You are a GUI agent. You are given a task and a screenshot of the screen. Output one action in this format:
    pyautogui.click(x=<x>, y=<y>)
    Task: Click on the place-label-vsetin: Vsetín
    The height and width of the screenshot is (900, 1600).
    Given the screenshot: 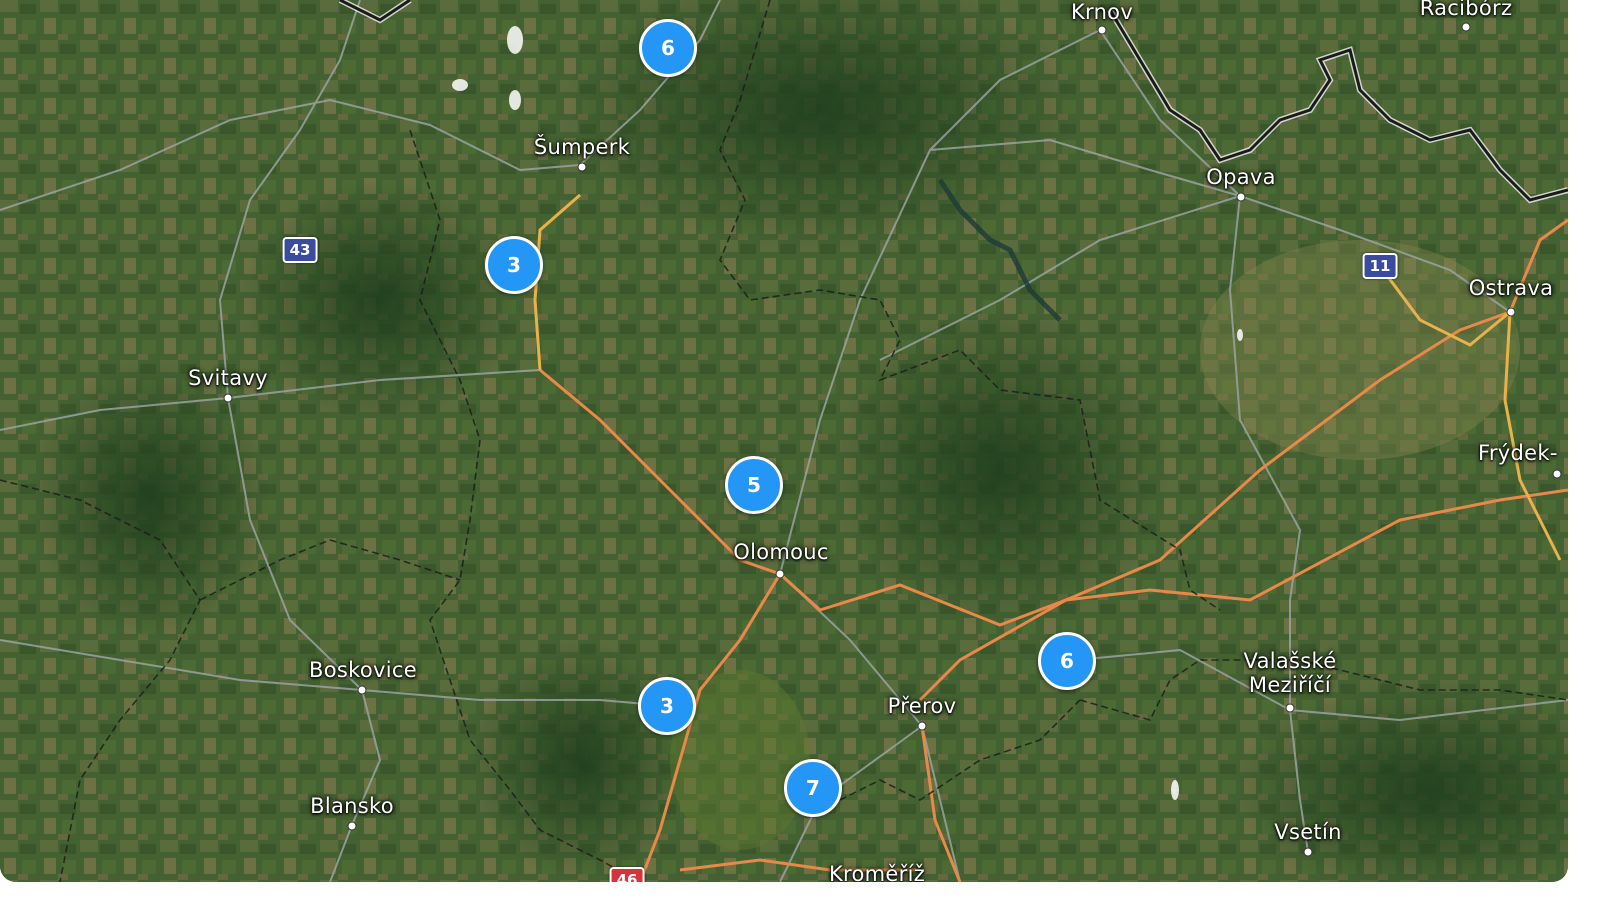 What is the action you would take?
    pyautogui.click(x=1308, y=832)
    